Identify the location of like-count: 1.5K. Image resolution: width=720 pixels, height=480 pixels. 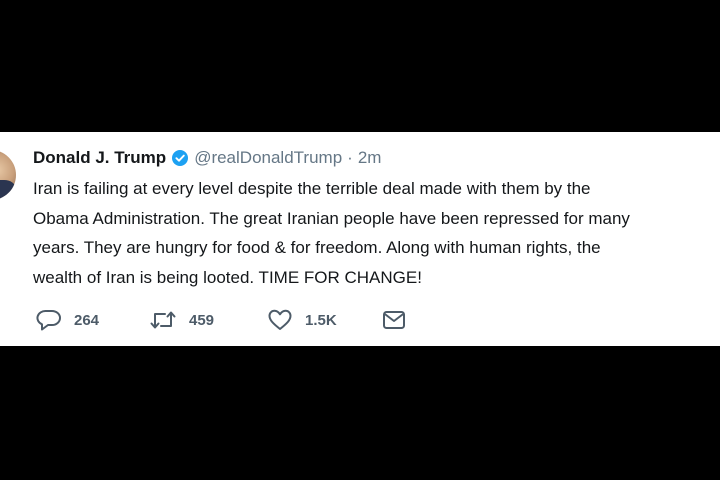
(321, 320).